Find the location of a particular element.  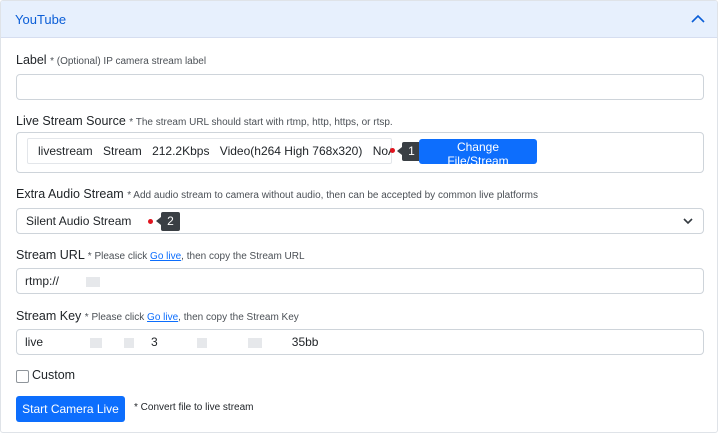

hint-text: , then copy the Stream Key is located at coordinates (238, 317).